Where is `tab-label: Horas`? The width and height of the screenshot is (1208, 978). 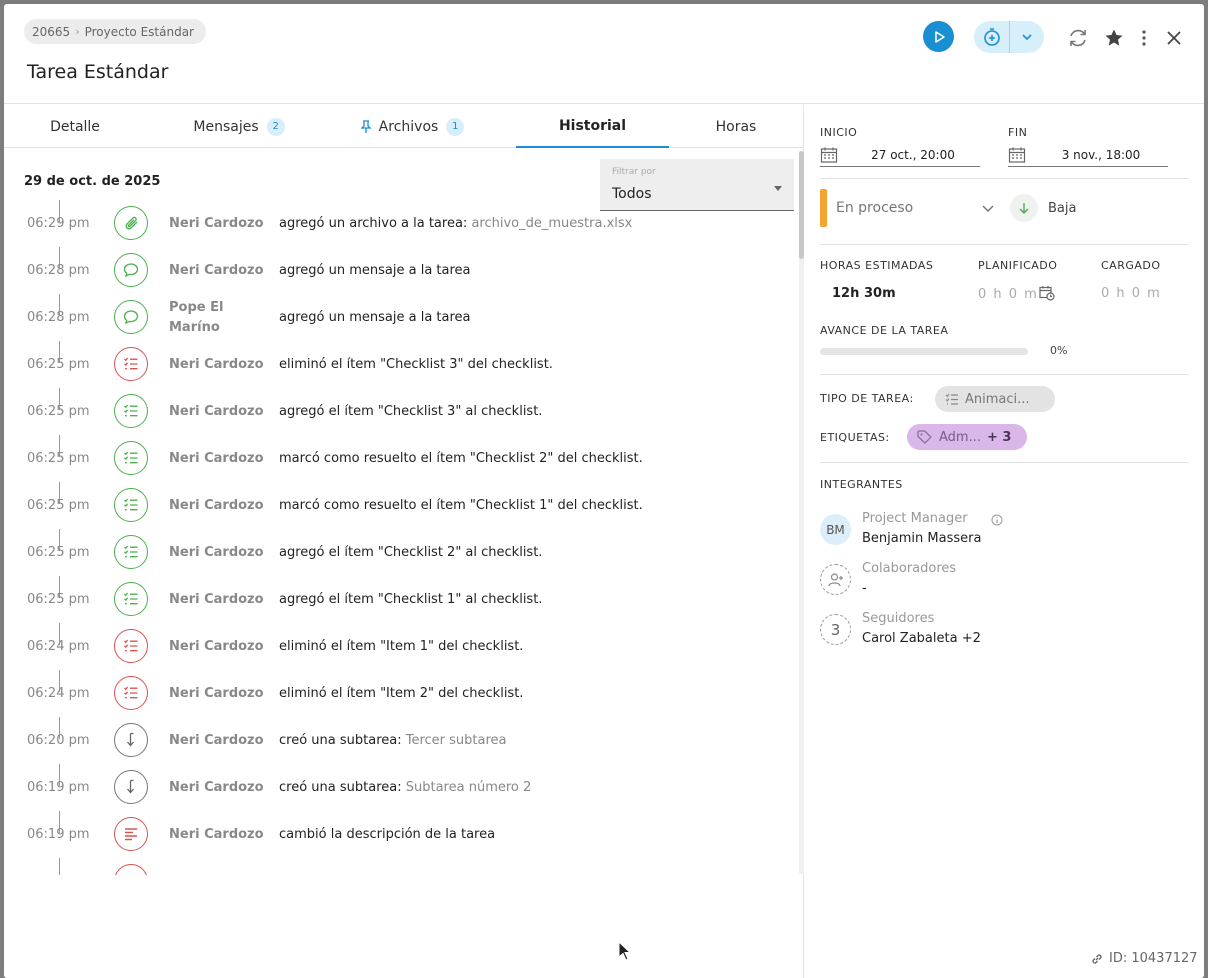 tab-label: Horas is located at coordinates (736, 126).